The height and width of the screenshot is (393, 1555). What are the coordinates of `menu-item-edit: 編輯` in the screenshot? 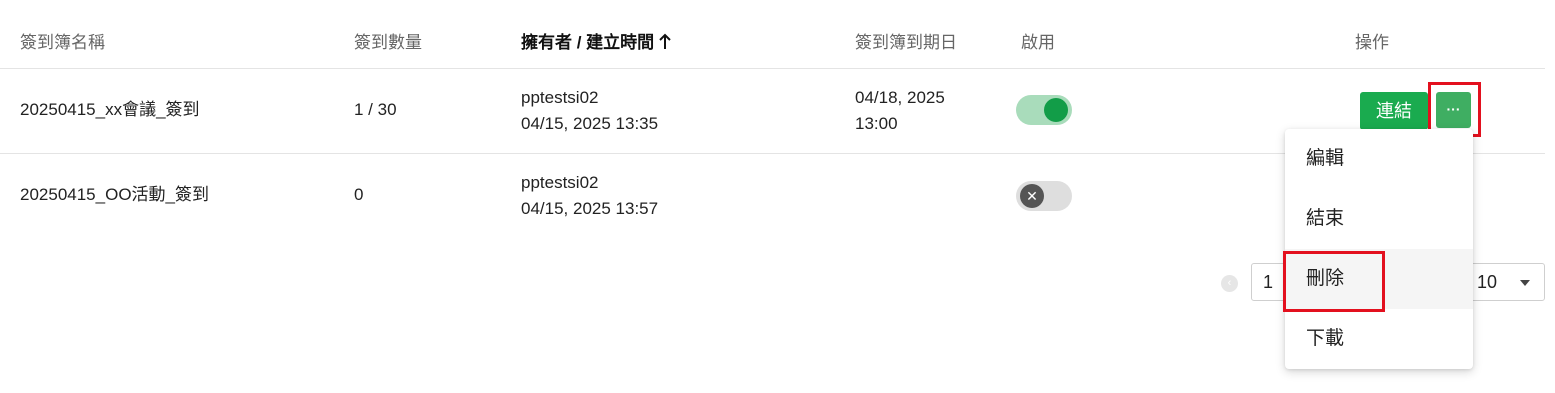 It's located at (1379, 159).